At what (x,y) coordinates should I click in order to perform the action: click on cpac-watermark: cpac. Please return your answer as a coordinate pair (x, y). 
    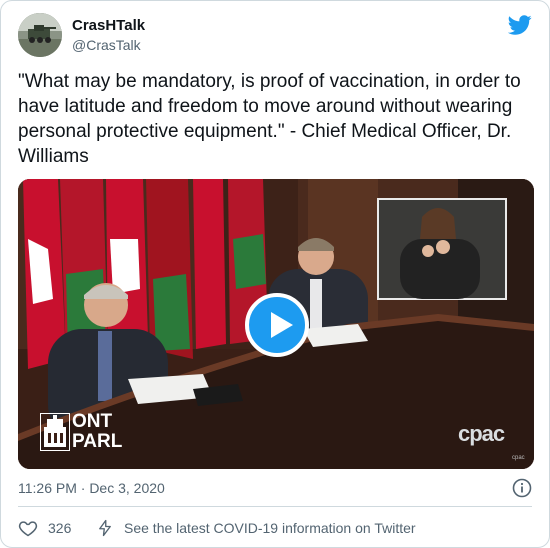
    Looking at the image, I should click on (481, 433).